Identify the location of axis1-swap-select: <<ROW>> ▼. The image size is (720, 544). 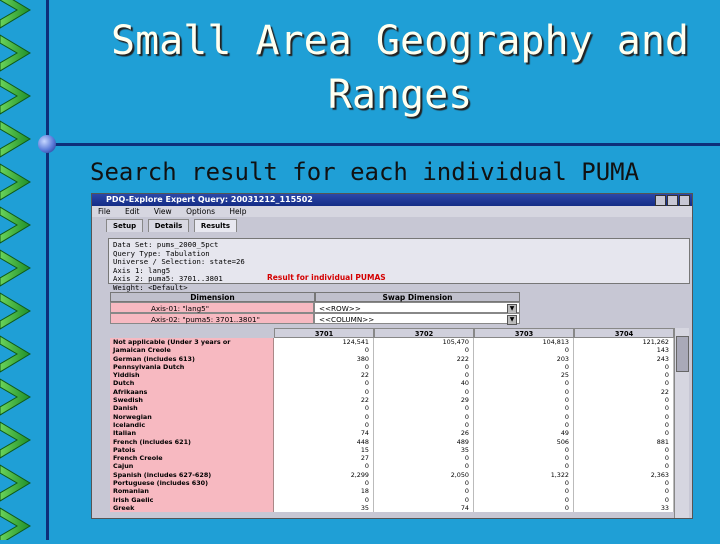
(417, 308).